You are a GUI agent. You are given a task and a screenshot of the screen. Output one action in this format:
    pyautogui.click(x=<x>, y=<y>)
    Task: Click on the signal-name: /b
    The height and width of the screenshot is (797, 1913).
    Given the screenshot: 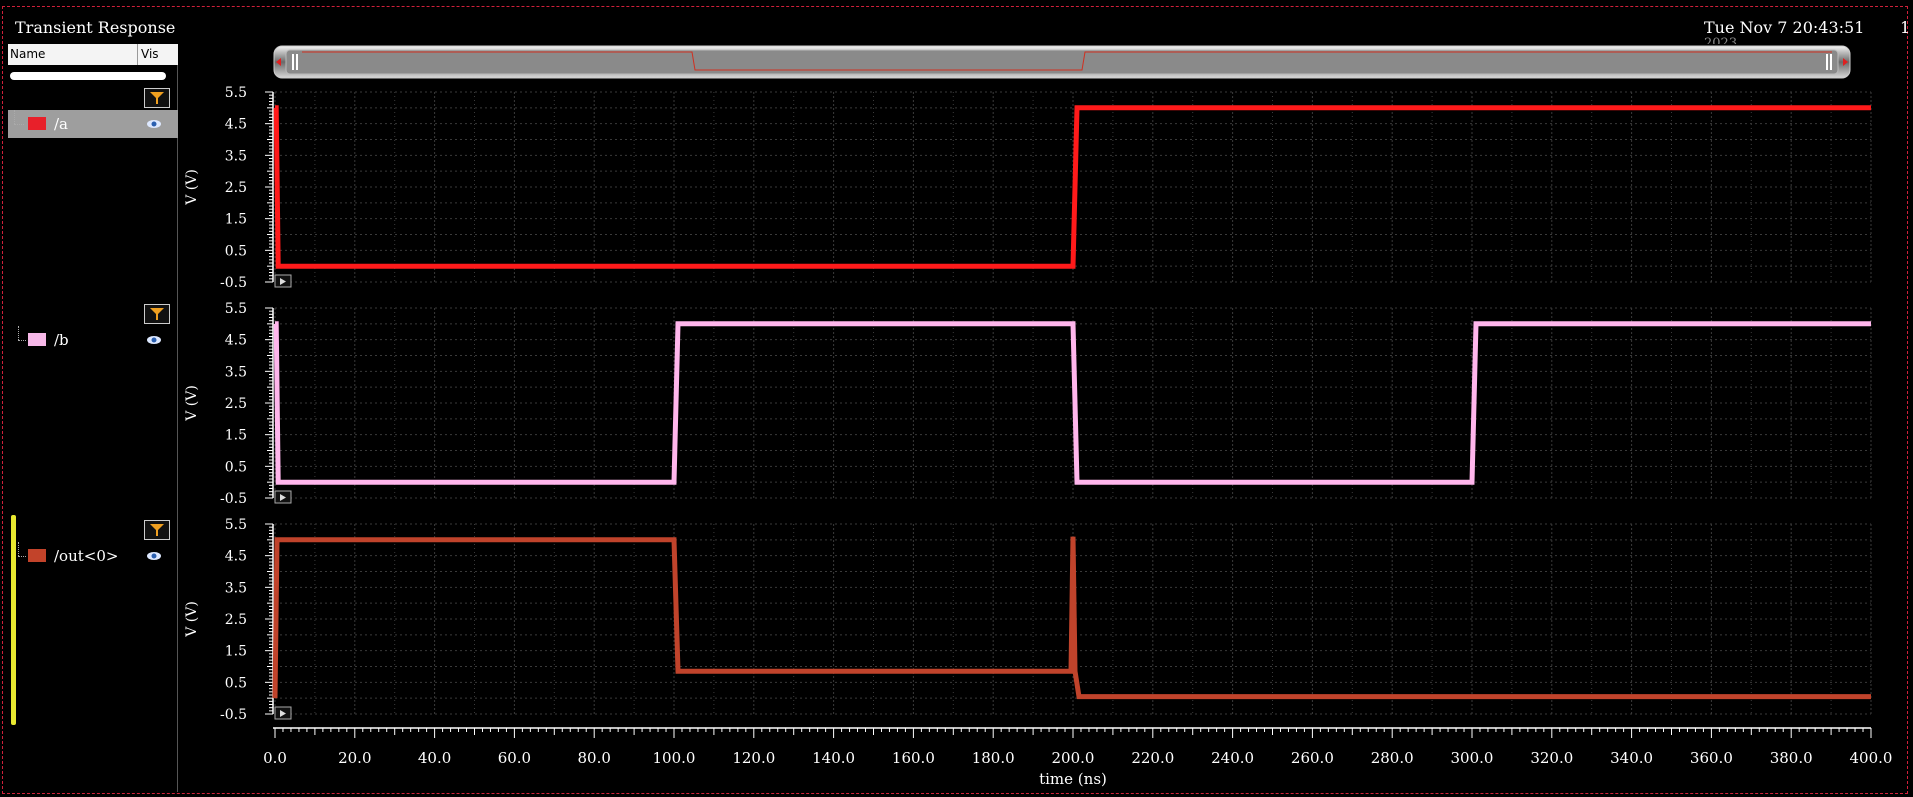 What is the action you would take?
    pyautogui.click(x=61, y=340)
    